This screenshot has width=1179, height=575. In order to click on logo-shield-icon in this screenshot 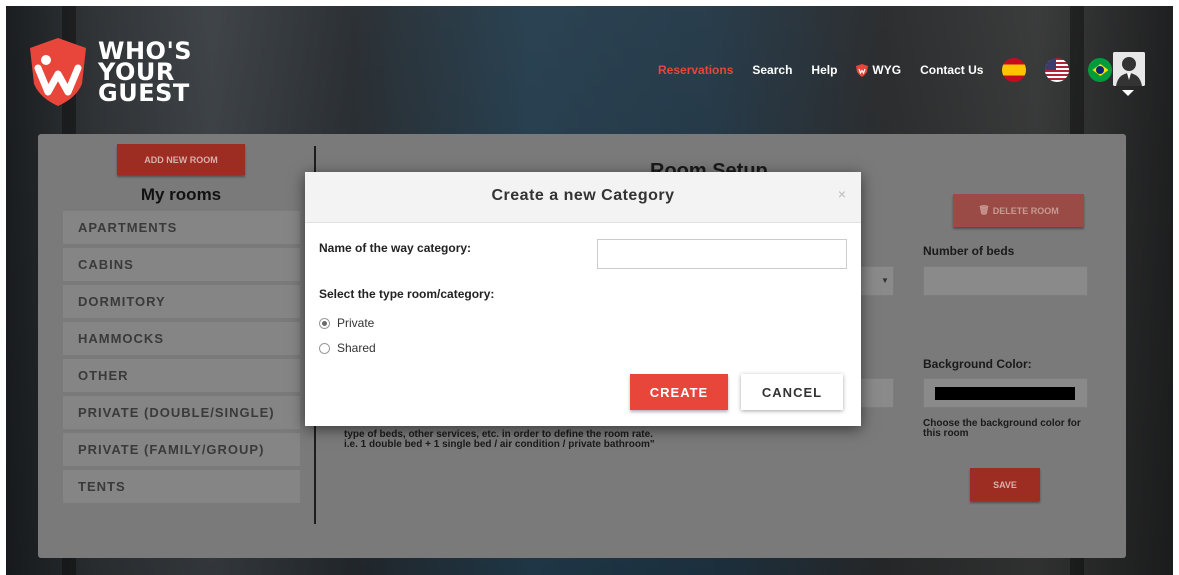, I will do `click(58, 72)`.